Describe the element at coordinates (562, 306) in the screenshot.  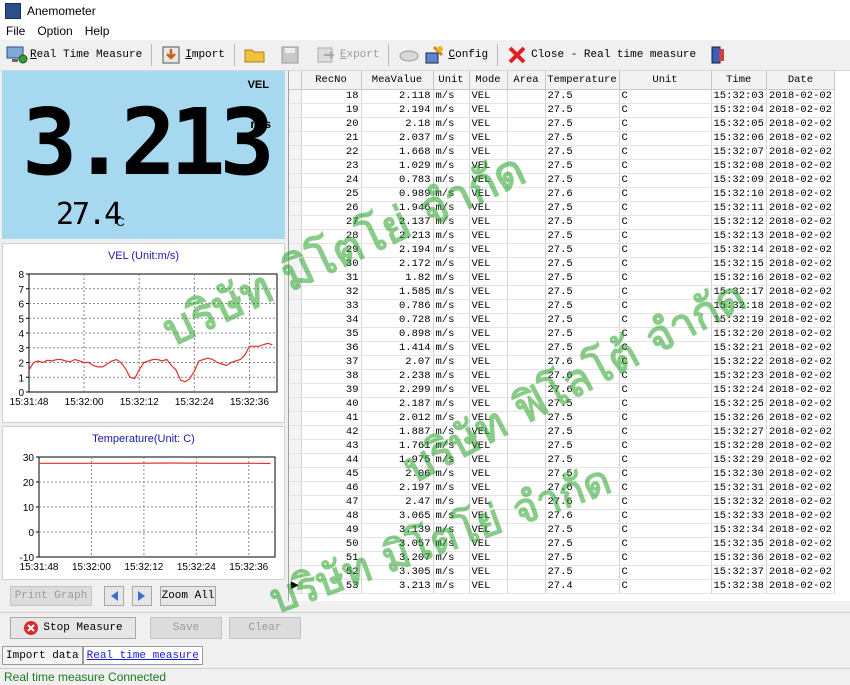
I see `table-row: 33 0.786 m/s VEL 27.5 C 15:32:18 2018-02-02` at that location.